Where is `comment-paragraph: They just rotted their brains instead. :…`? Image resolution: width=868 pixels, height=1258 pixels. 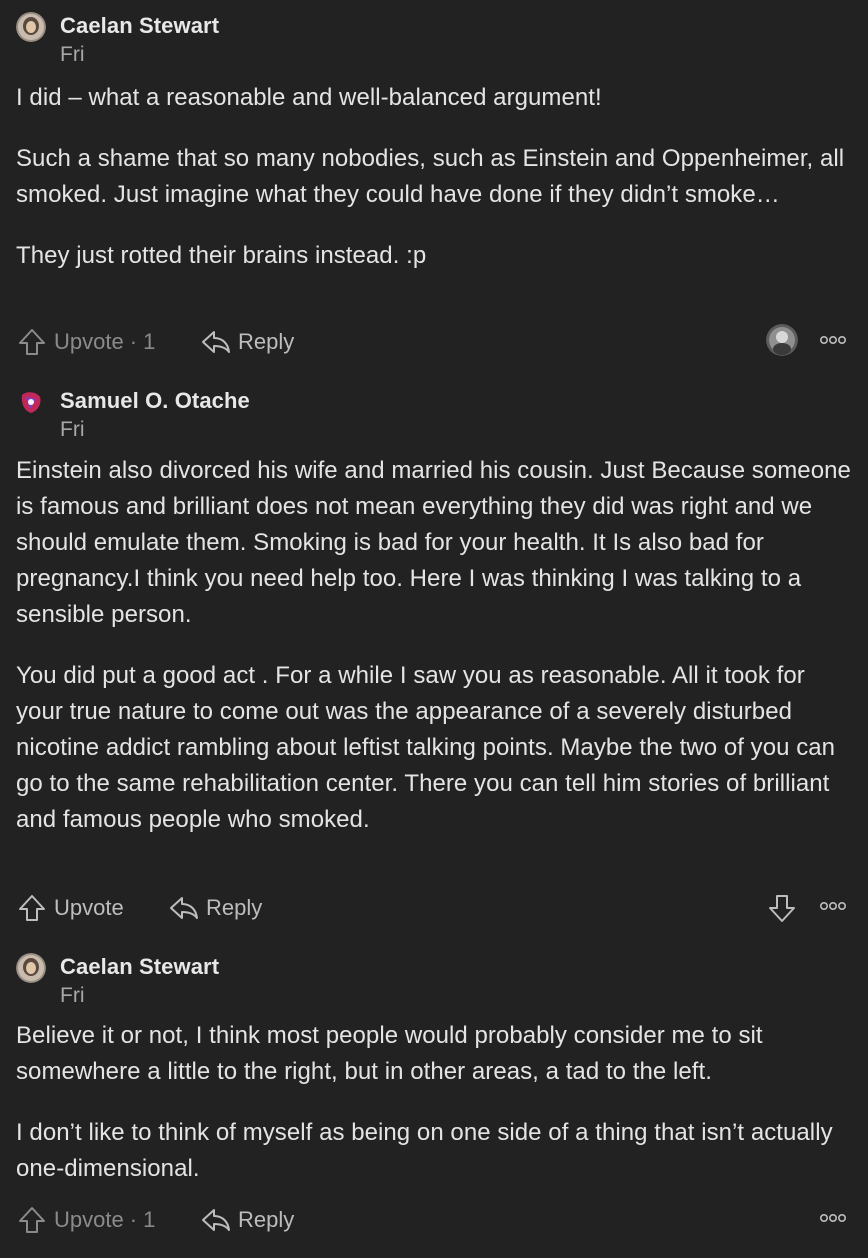
comment-paragraph: They just rotted their brains instead. :… is located at coordinates (221, 255).